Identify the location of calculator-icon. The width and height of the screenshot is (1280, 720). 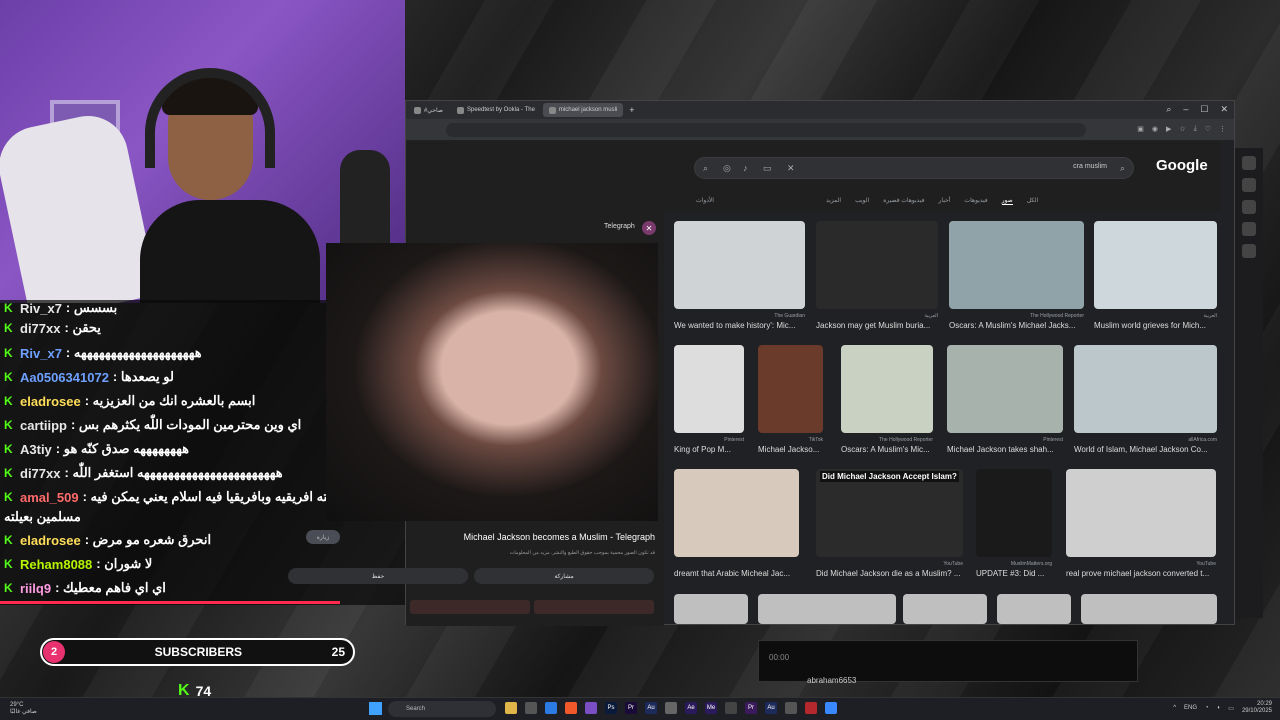
(671, 708).